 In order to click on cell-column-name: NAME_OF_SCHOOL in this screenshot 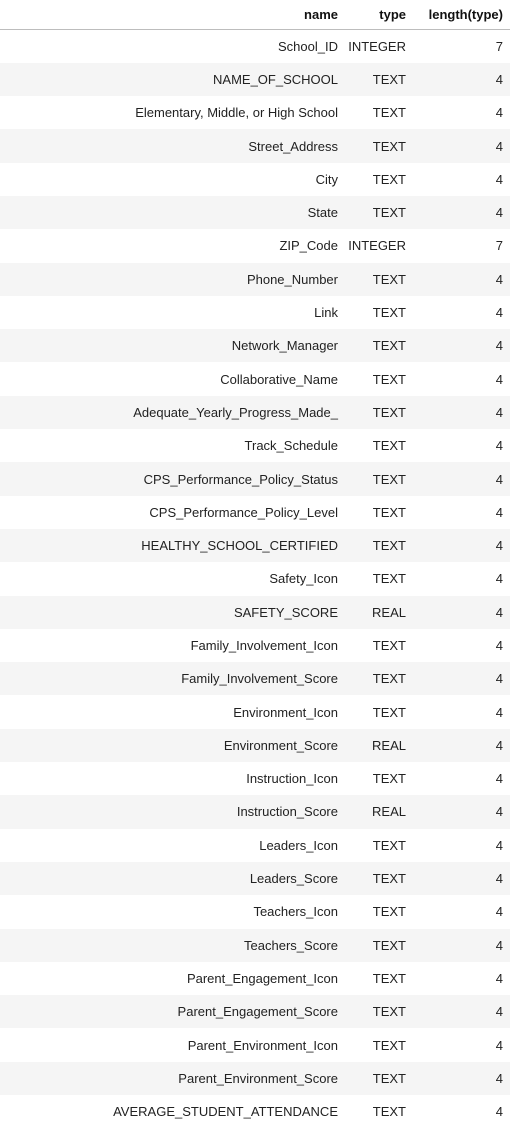, I will do `click(172, 79)`.